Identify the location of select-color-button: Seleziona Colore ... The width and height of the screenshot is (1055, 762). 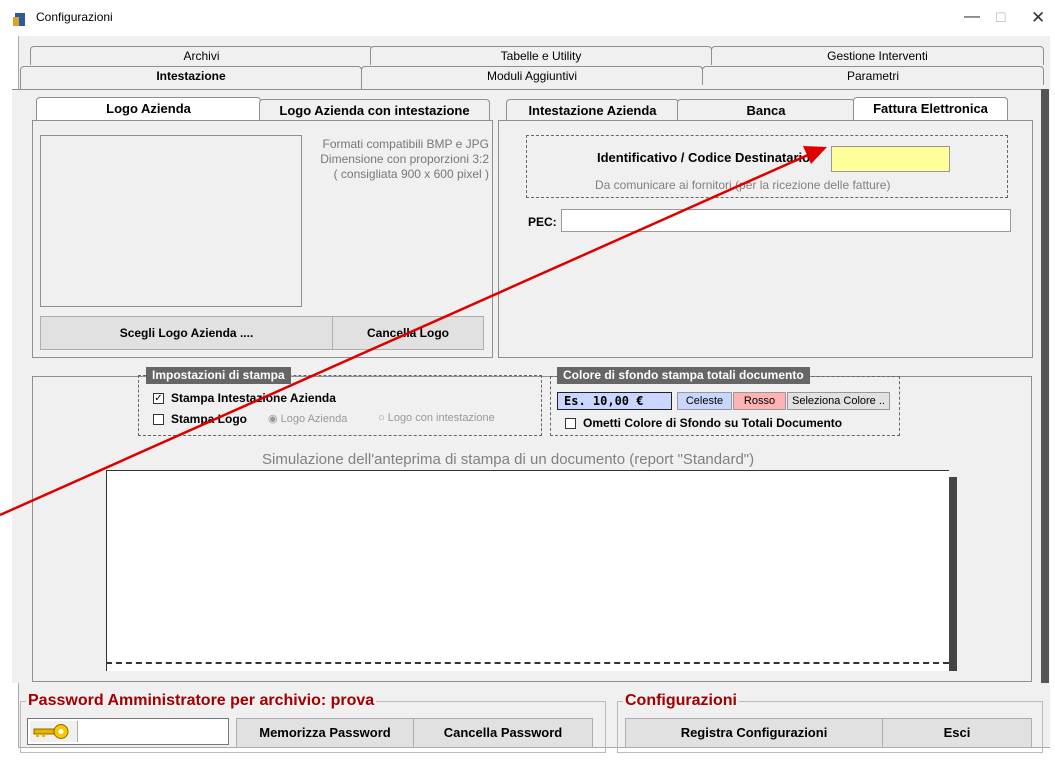
(838, 401).